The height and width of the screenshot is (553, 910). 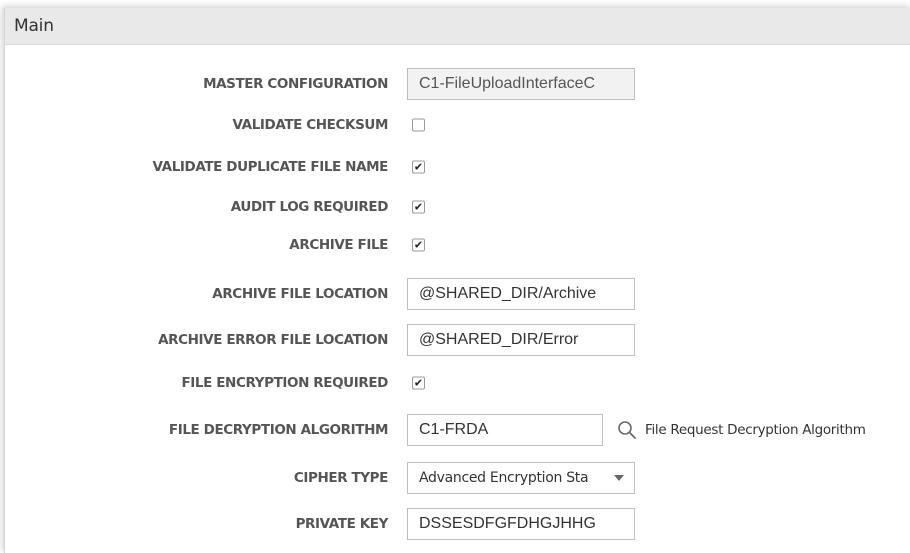 I want to click on validate-checksum-label: VALIDATE CHECKSUM, so click(x=310, y=125).